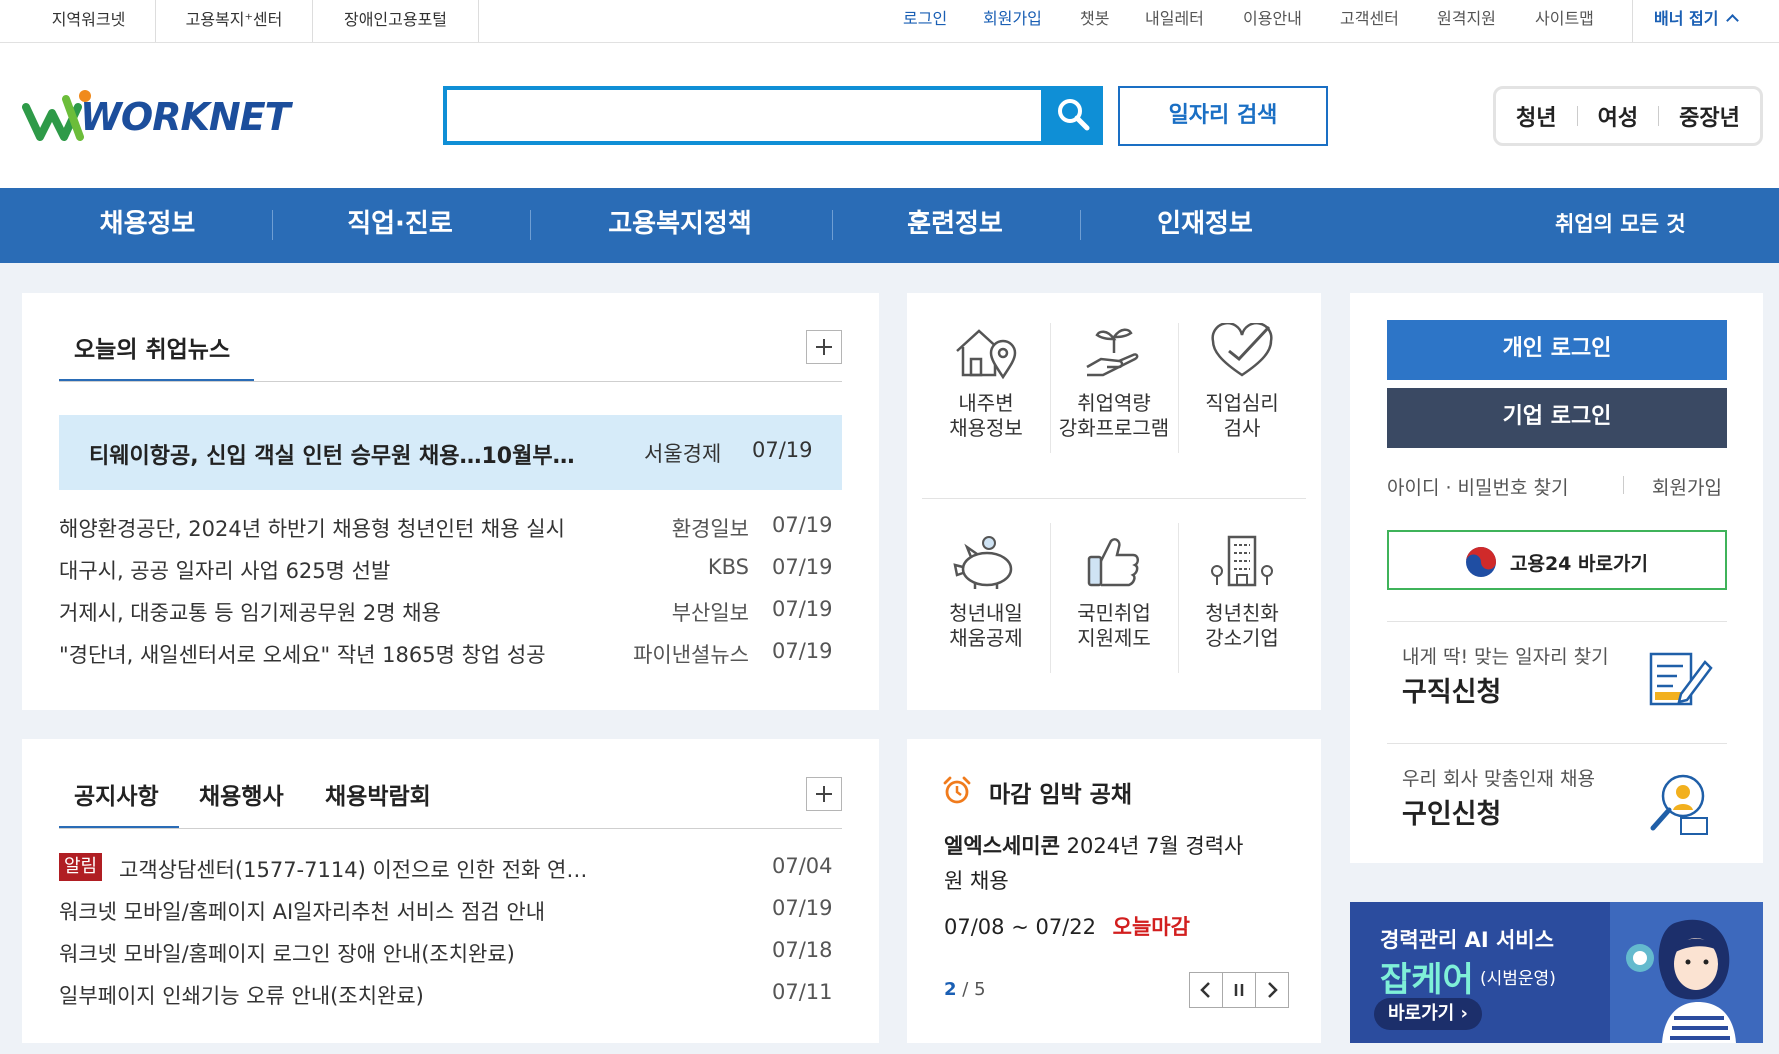 The image size is (1779, 1054). I want to click on tab-job-fair: 채용박람회, so click(378, 794).